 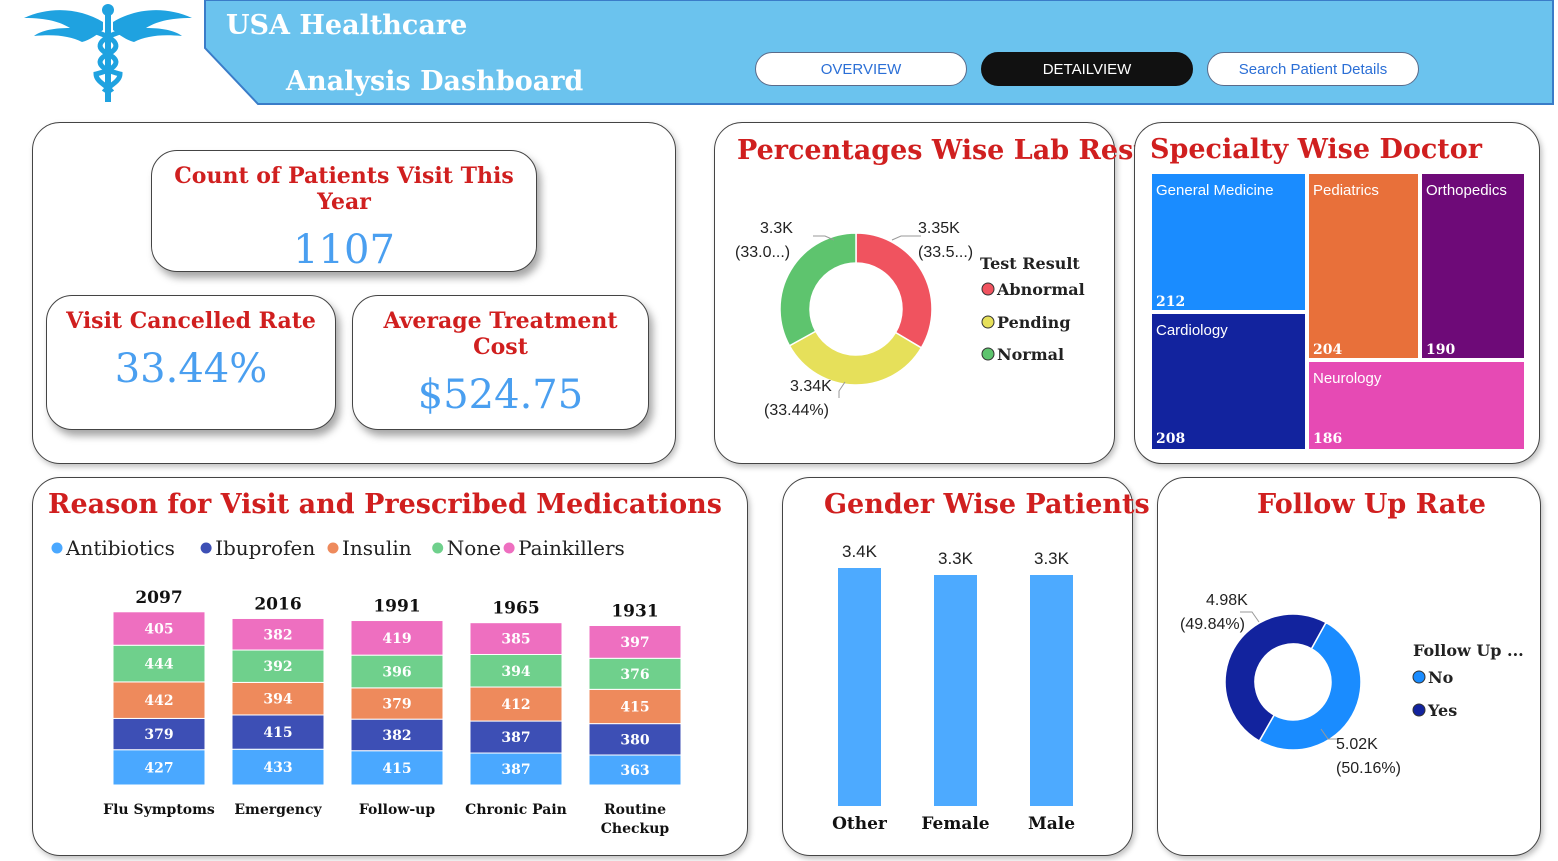 I want to click on tile-general-medicine: General Medicine 212, so click(x=1228, y=242).